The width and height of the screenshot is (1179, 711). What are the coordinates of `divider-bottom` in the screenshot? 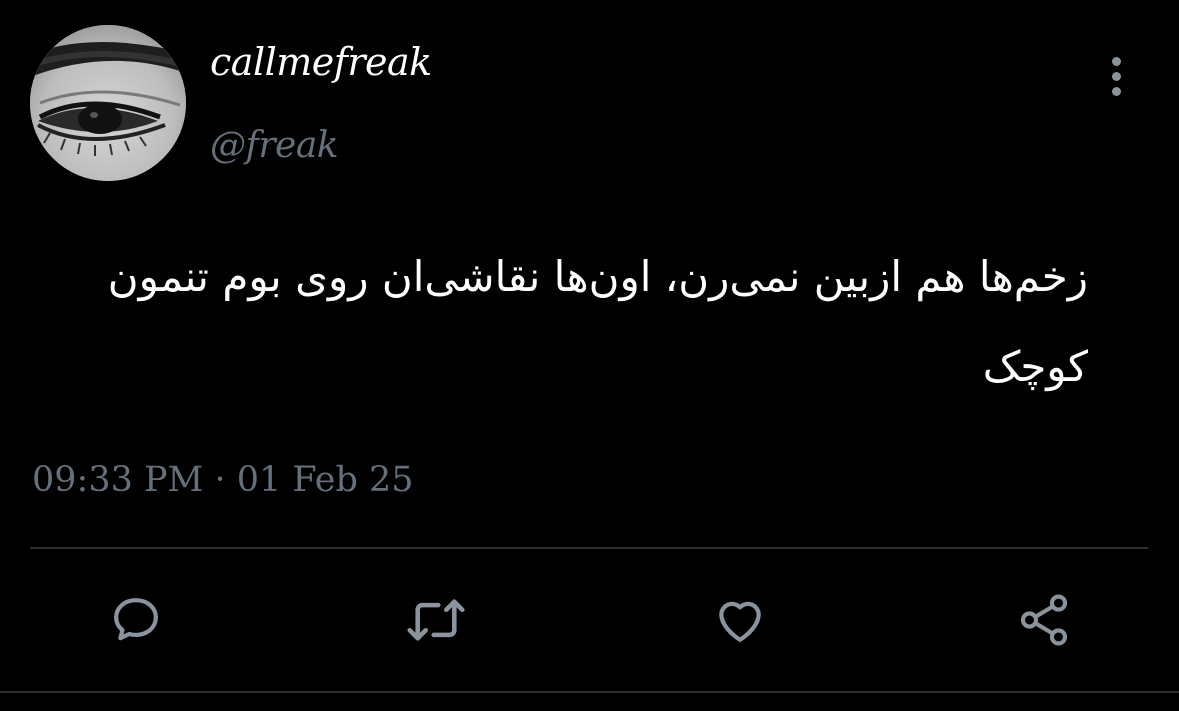 It's located at (589, 692).